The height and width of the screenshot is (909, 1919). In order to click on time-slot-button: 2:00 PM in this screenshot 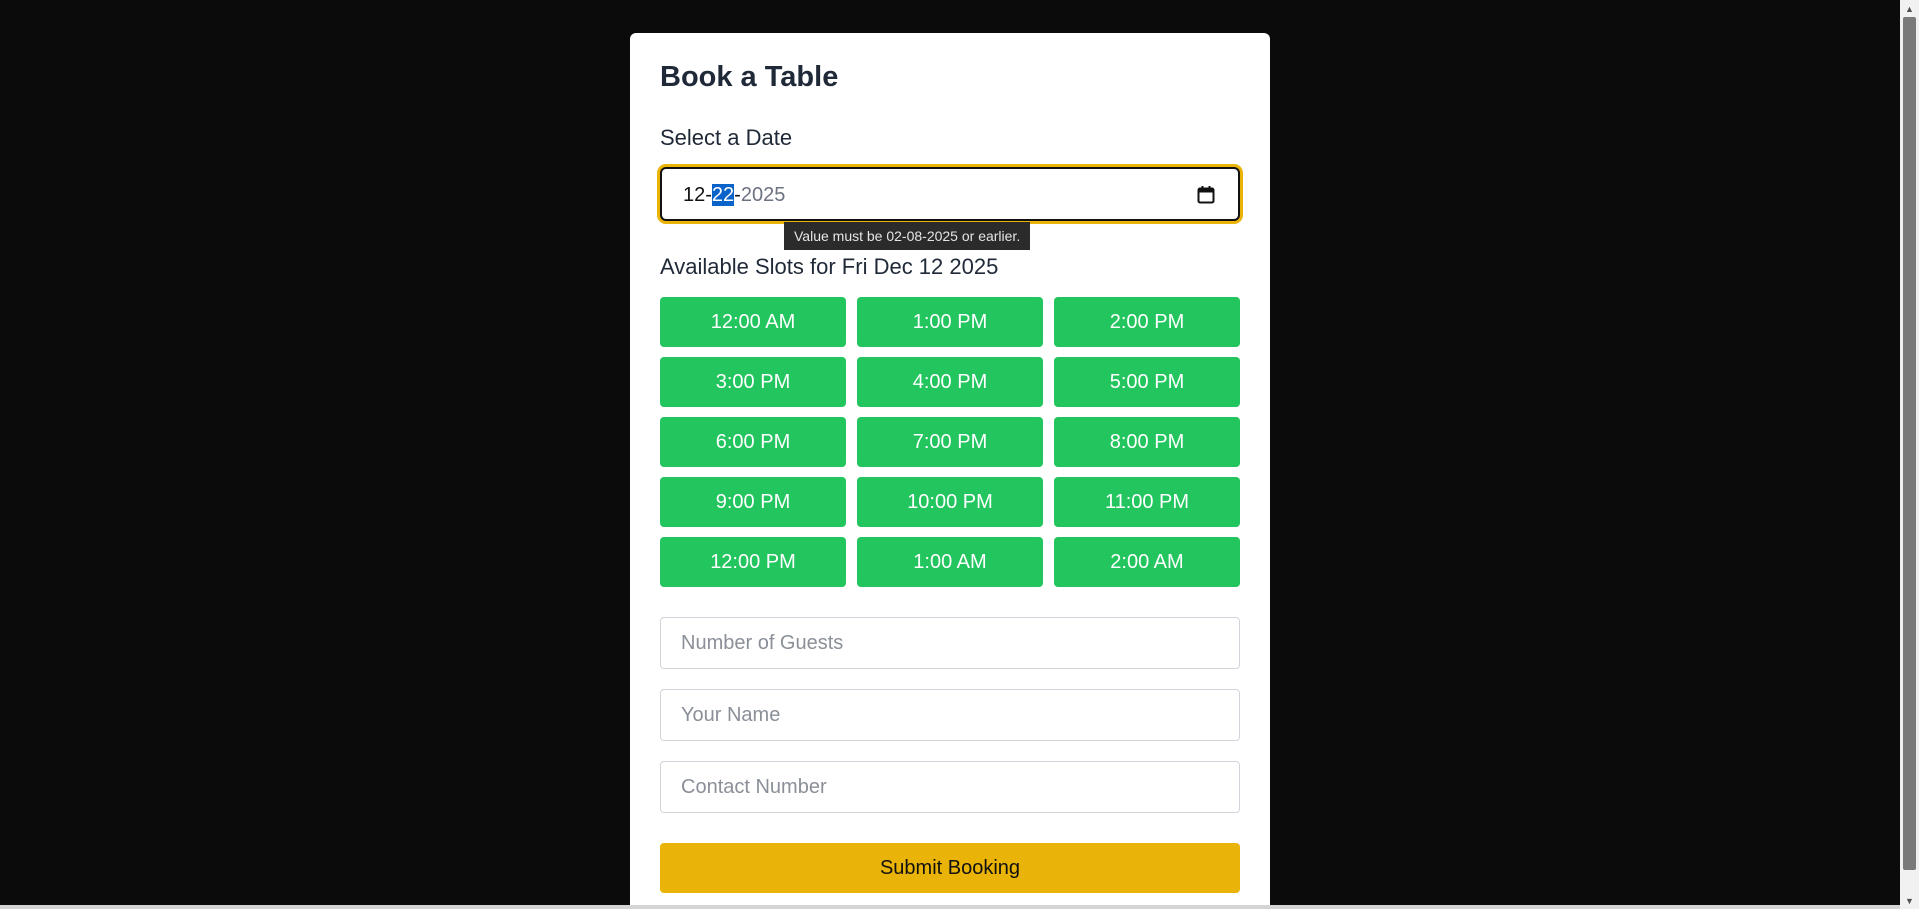, I will do `click(1147, 322)`.